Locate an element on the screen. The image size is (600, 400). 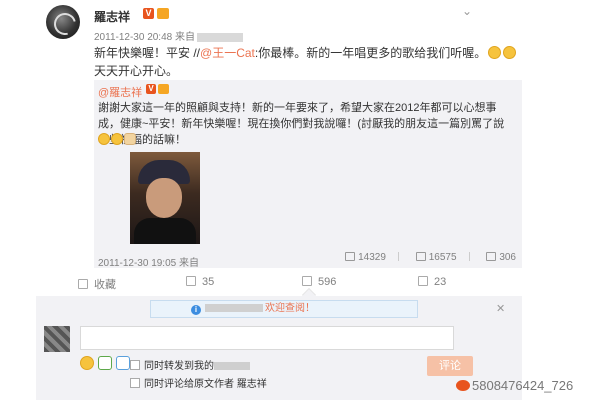
post-text-after: :你最棒。新的一年唱更多的歌给我们听喔。 is located at coordinates (370, 53).